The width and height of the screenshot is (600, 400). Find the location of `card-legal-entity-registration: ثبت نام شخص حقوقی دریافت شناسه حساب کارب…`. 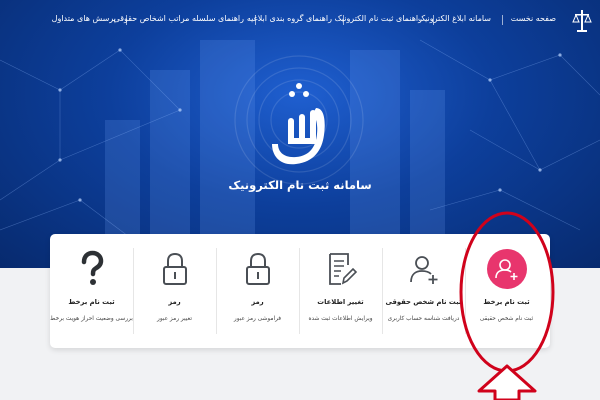

card-legal-entity-registration: ثبت نام شخص حقوقی دریافت شناسه حساب کارب… is located at coordinates (423, 291).